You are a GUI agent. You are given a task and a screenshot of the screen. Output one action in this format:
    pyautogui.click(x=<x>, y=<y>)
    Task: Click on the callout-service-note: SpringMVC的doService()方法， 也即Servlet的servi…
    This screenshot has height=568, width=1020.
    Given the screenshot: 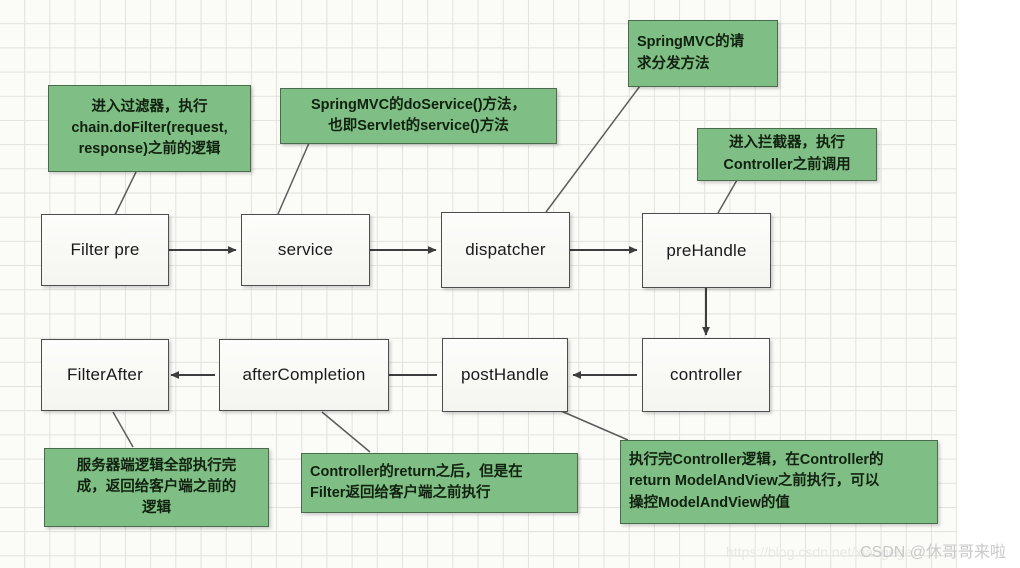 What is the action you would take?
    pyautogui.click(x=418, y=116)
    